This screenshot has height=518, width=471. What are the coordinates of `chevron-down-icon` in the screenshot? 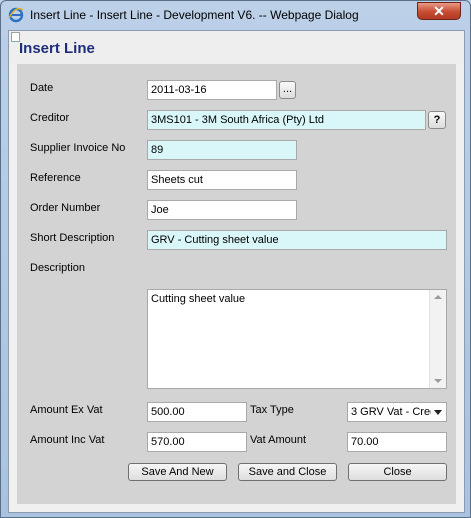 It's located at (438, 412).